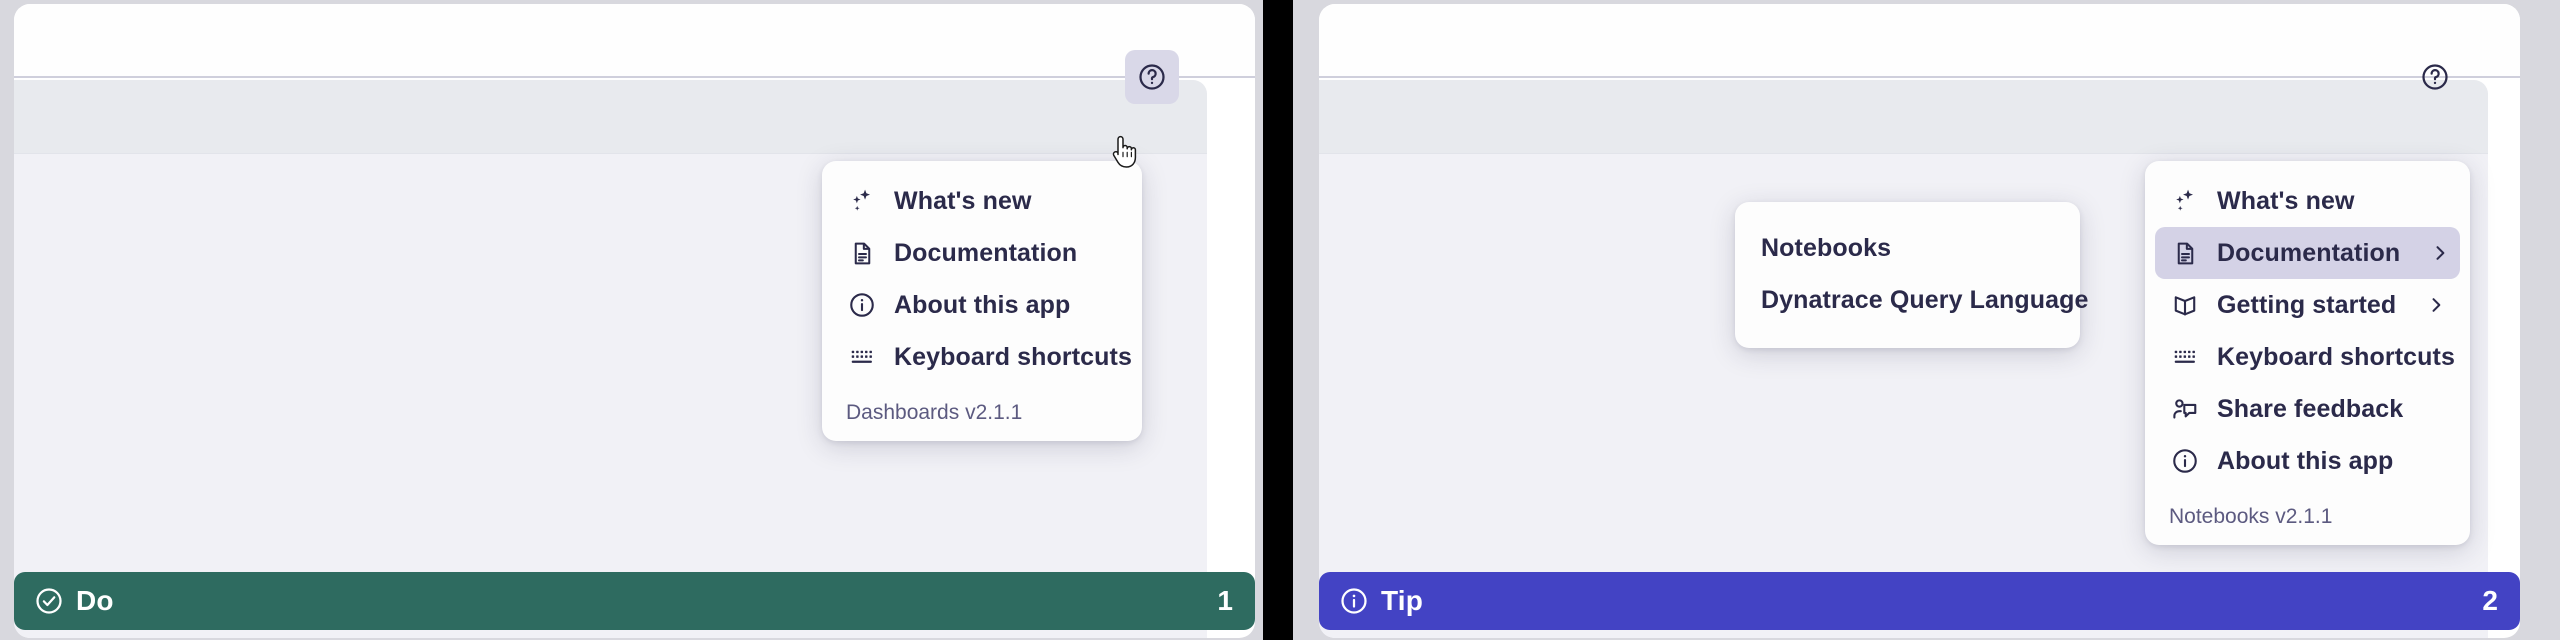  I want to click on menu-item-label: Share feedback, so click(2310, 408).